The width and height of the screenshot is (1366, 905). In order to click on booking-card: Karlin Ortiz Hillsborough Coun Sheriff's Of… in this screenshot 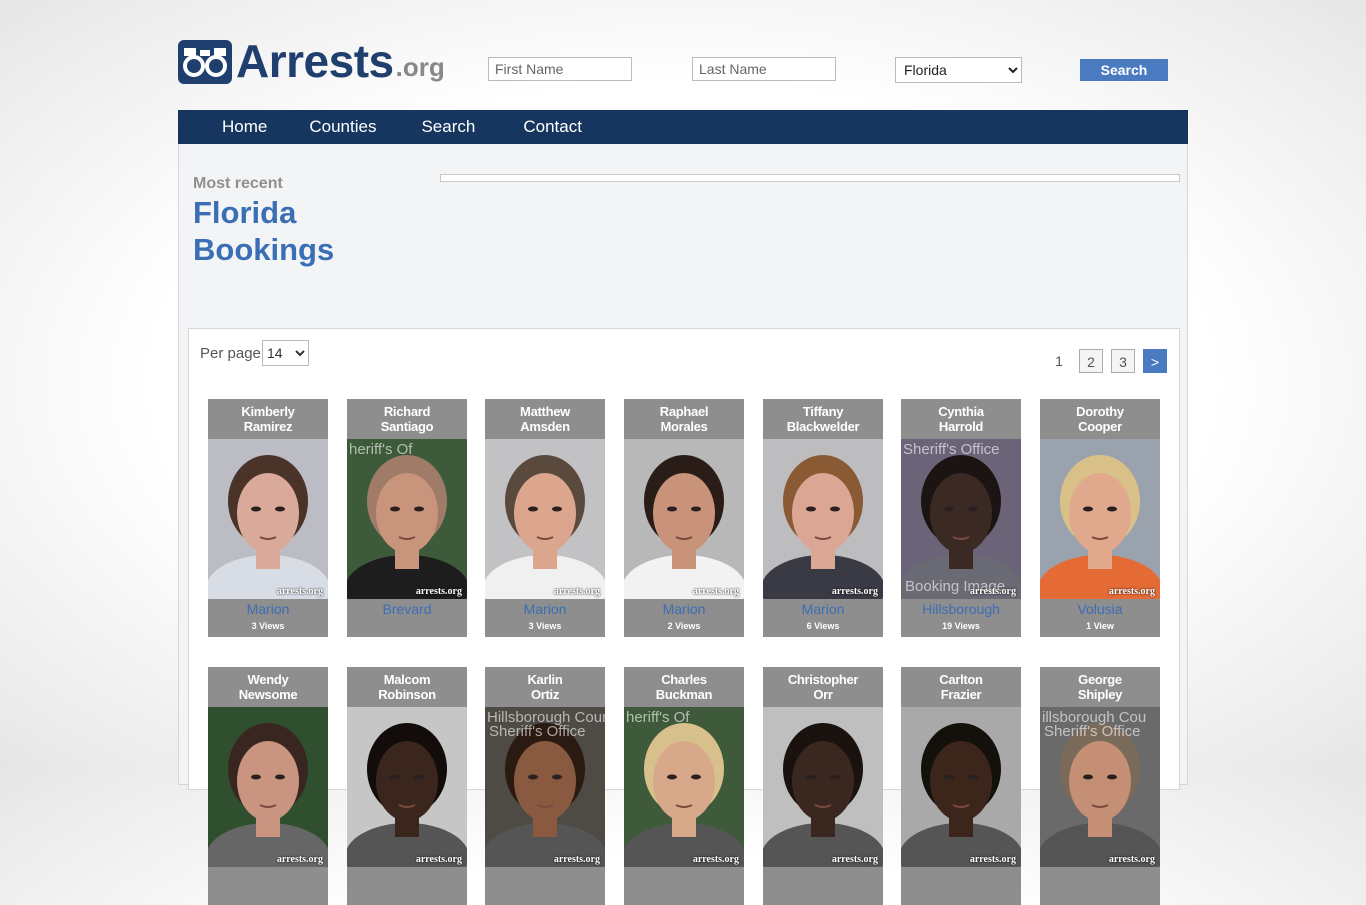, I will do `click(545, 786)`.